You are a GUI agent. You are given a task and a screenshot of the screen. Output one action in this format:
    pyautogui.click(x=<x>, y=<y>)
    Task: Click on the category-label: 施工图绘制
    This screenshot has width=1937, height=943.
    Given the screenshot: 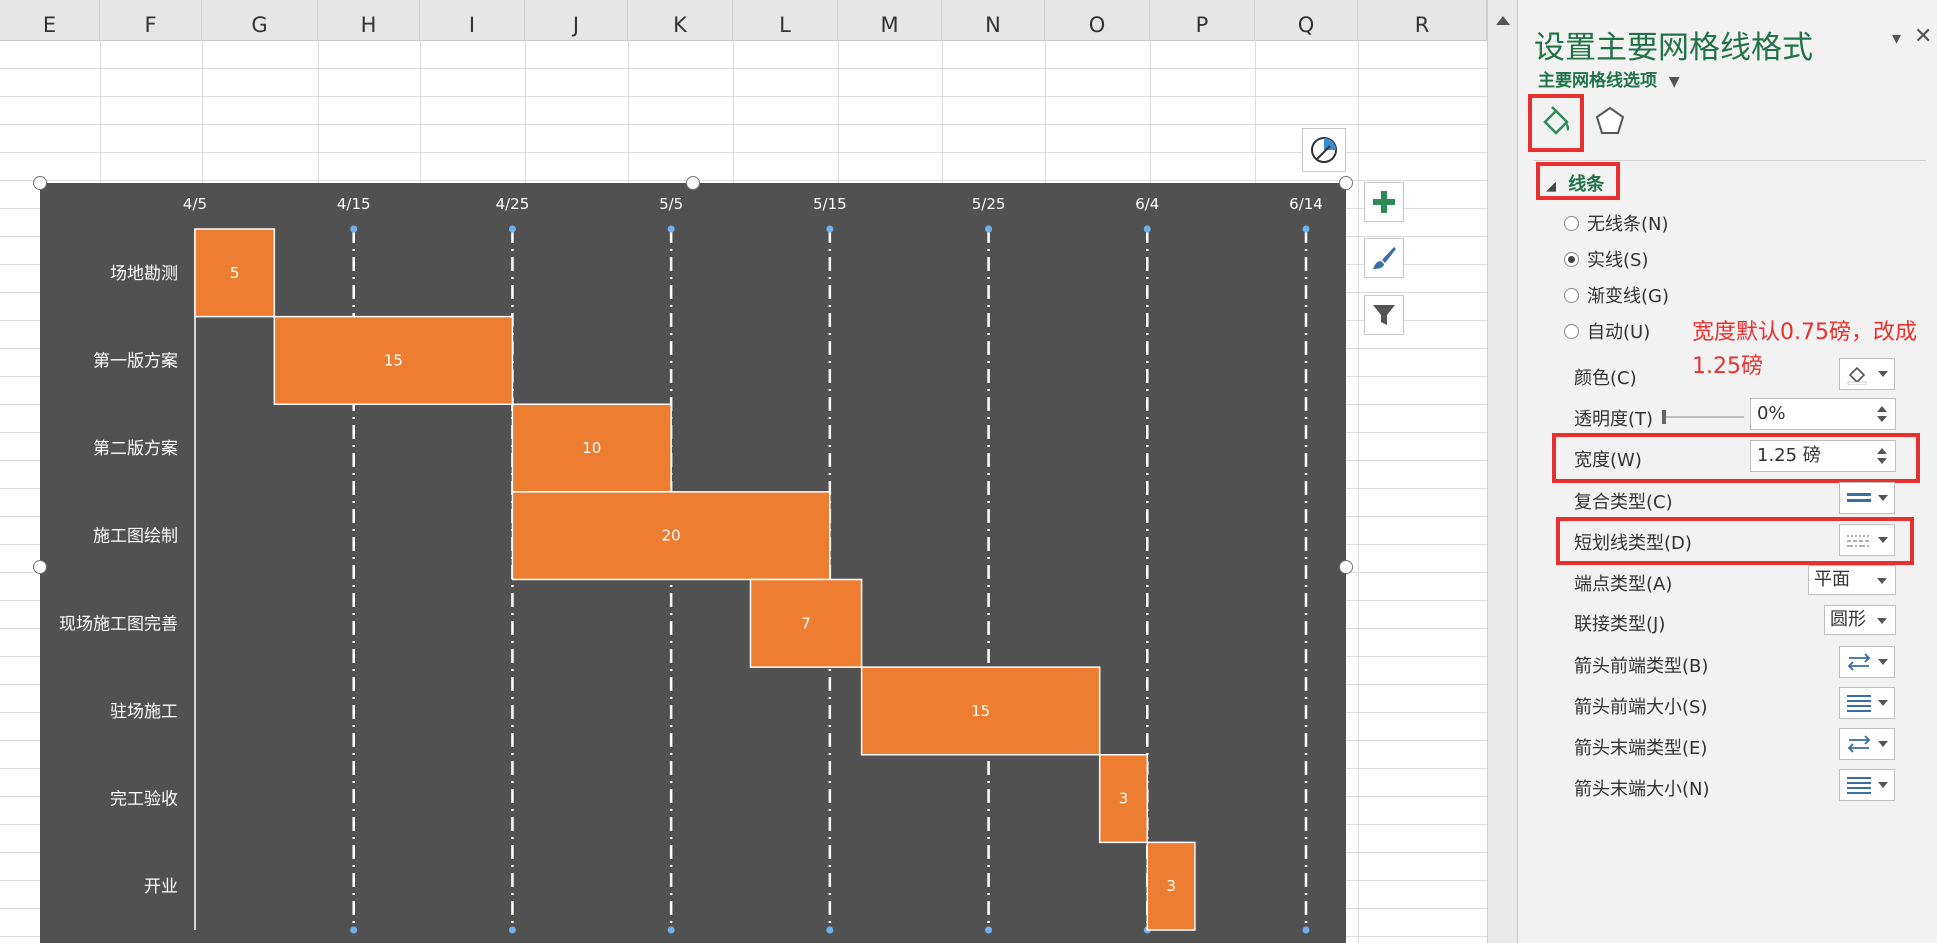 What is the action you would take?
    pyautogui.click(x=135, y=537)
    